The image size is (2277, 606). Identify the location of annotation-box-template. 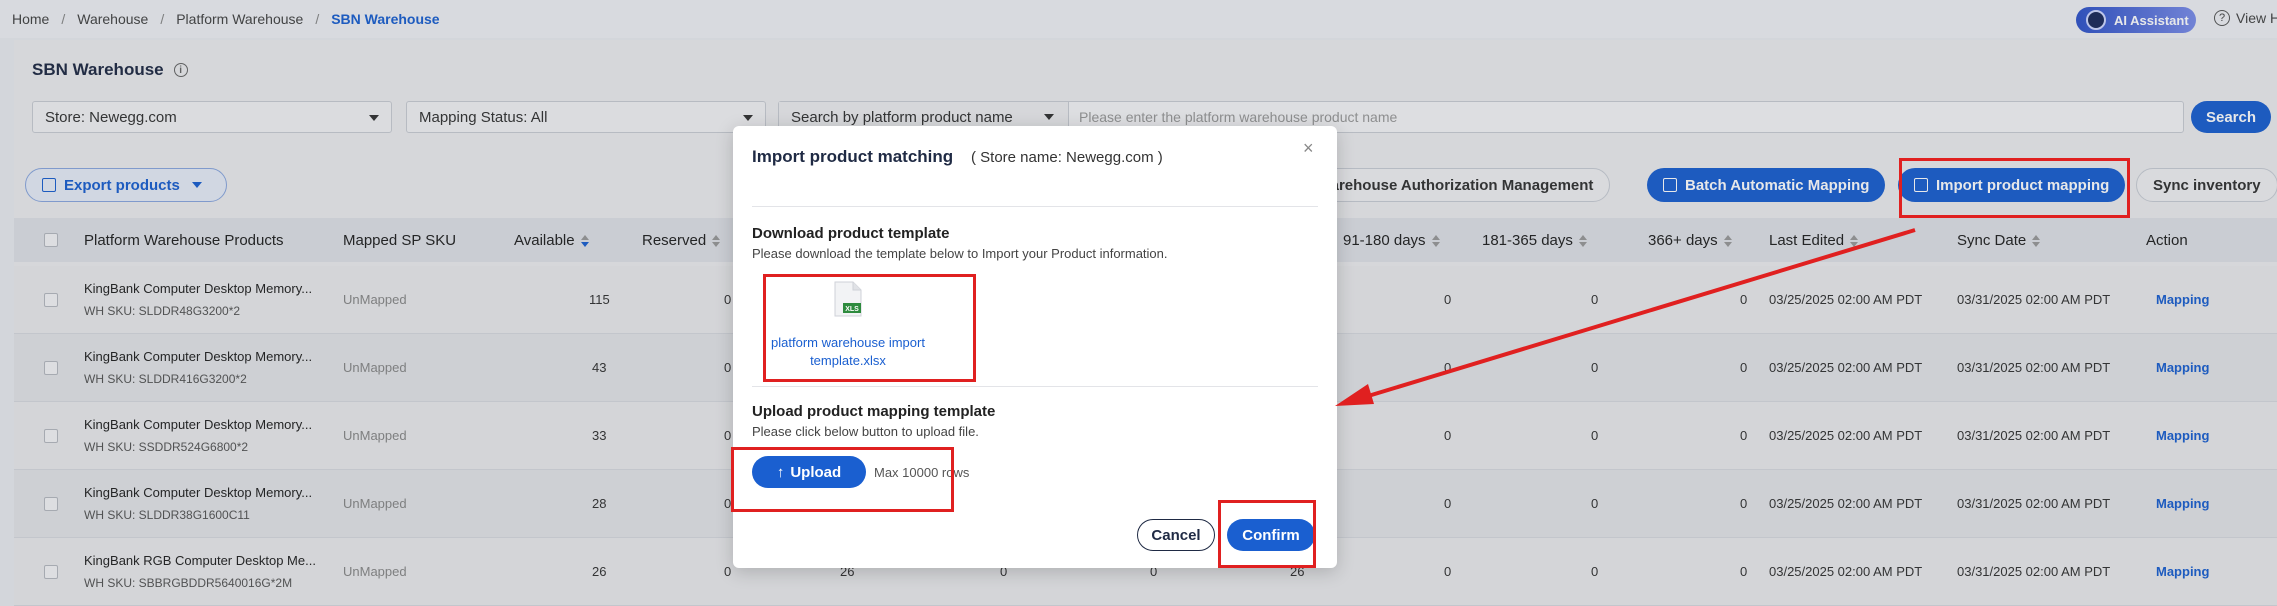
(869, 328).